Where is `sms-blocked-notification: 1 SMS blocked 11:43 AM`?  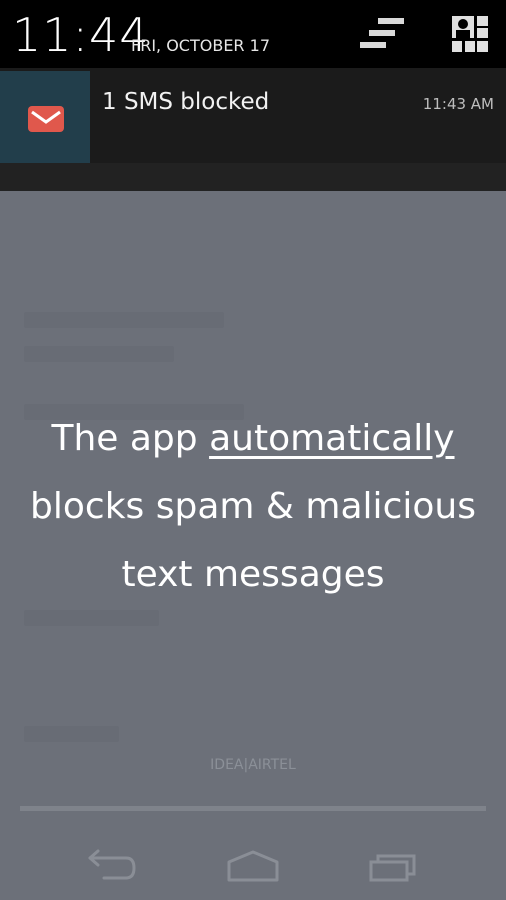
sms-blocked-notification: 1 SMS blocked 11:43 AM is located at coordinates (253, 115).